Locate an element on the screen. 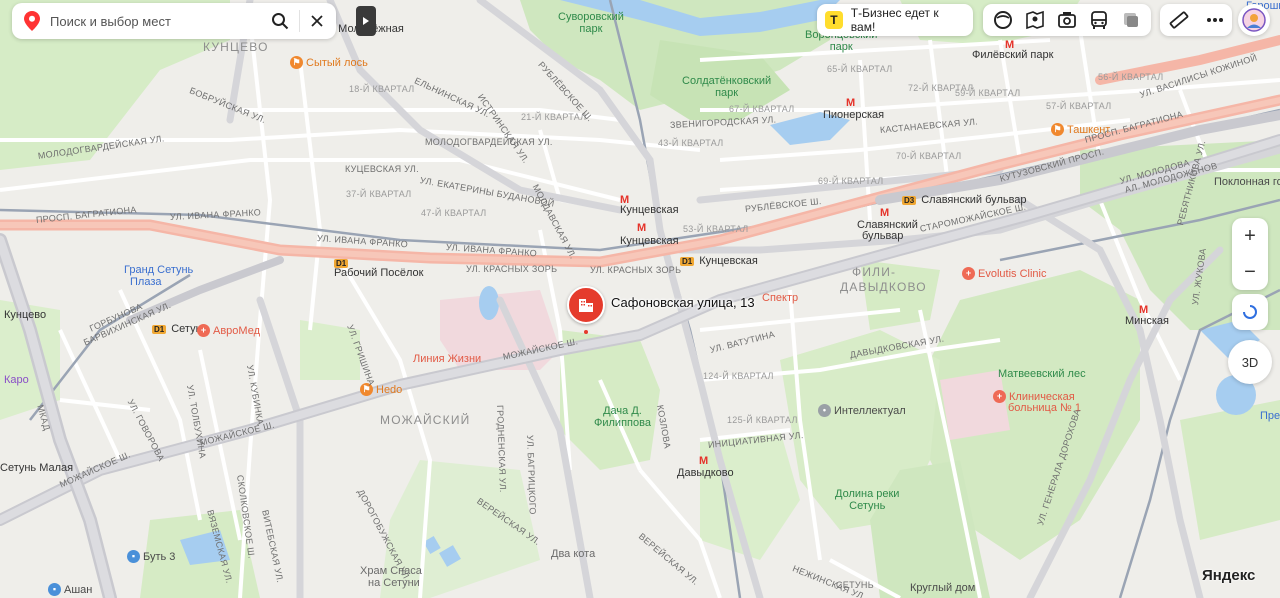 The image size is (1280, 598). metro-label: Пионерская is located at coordinates (854, 115).